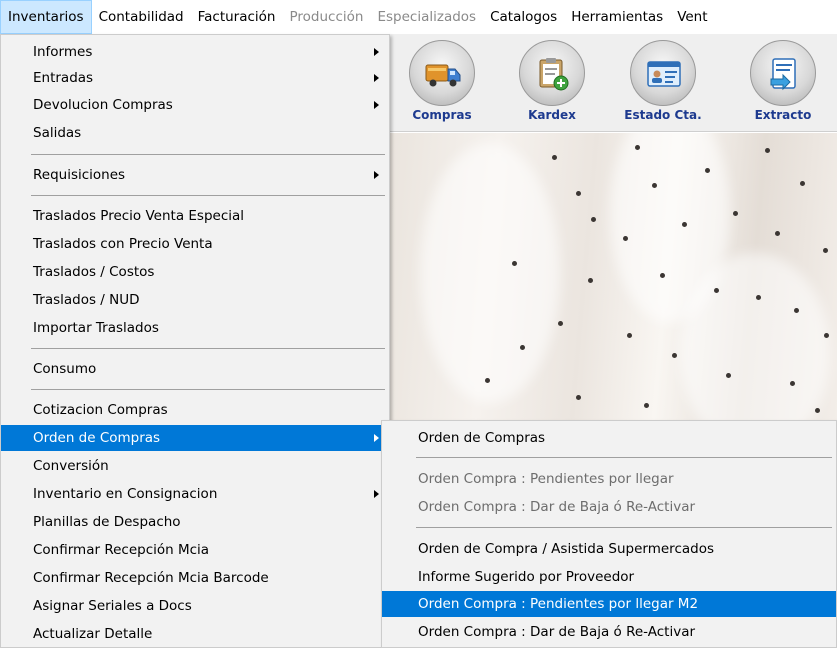 The image size is (837, 648). Describe the element at coordinates (609, 438) in the screenshot. I see `submenu-item-orden-de-compras: Orden de Compras` at that location.